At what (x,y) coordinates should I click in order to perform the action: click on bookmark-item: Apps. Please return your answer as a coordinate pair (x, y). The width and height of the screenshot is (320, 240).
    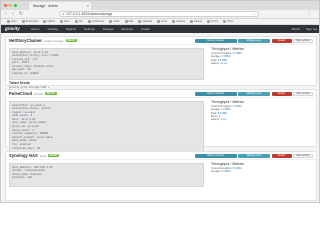
    Looking at the image, I should click on (12, 21).